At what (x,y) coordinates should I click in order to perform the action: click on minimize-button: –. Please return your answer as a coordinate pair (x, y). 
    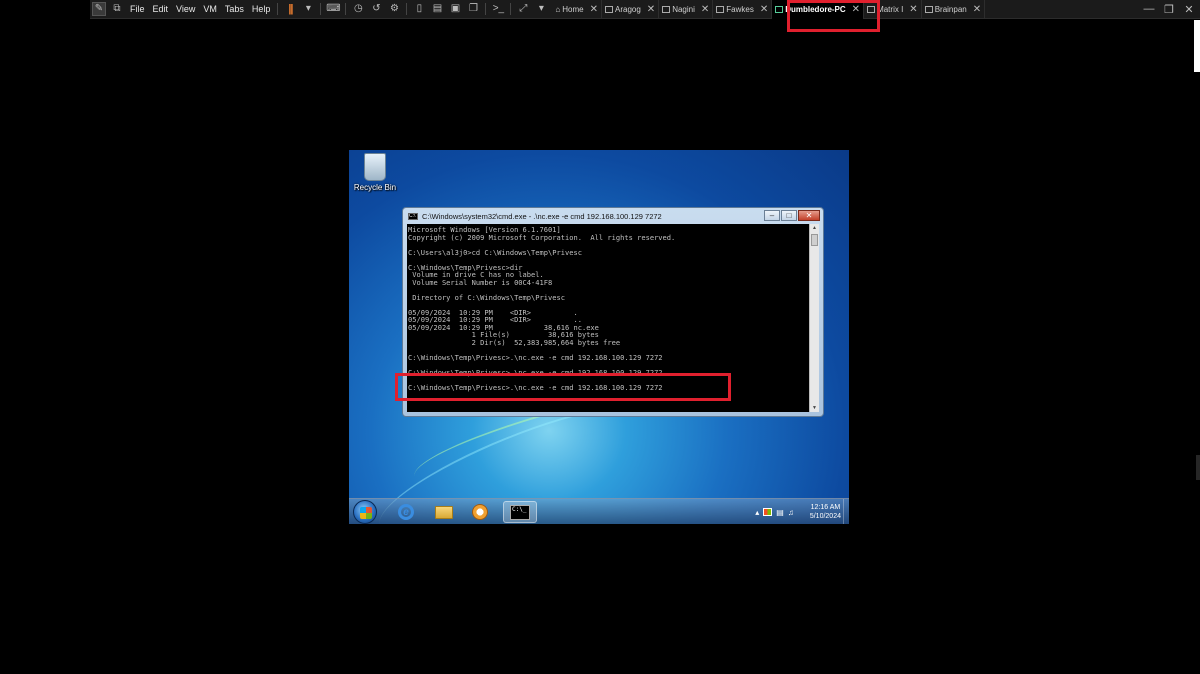
    Looking at the image, I should click on (772, 215).